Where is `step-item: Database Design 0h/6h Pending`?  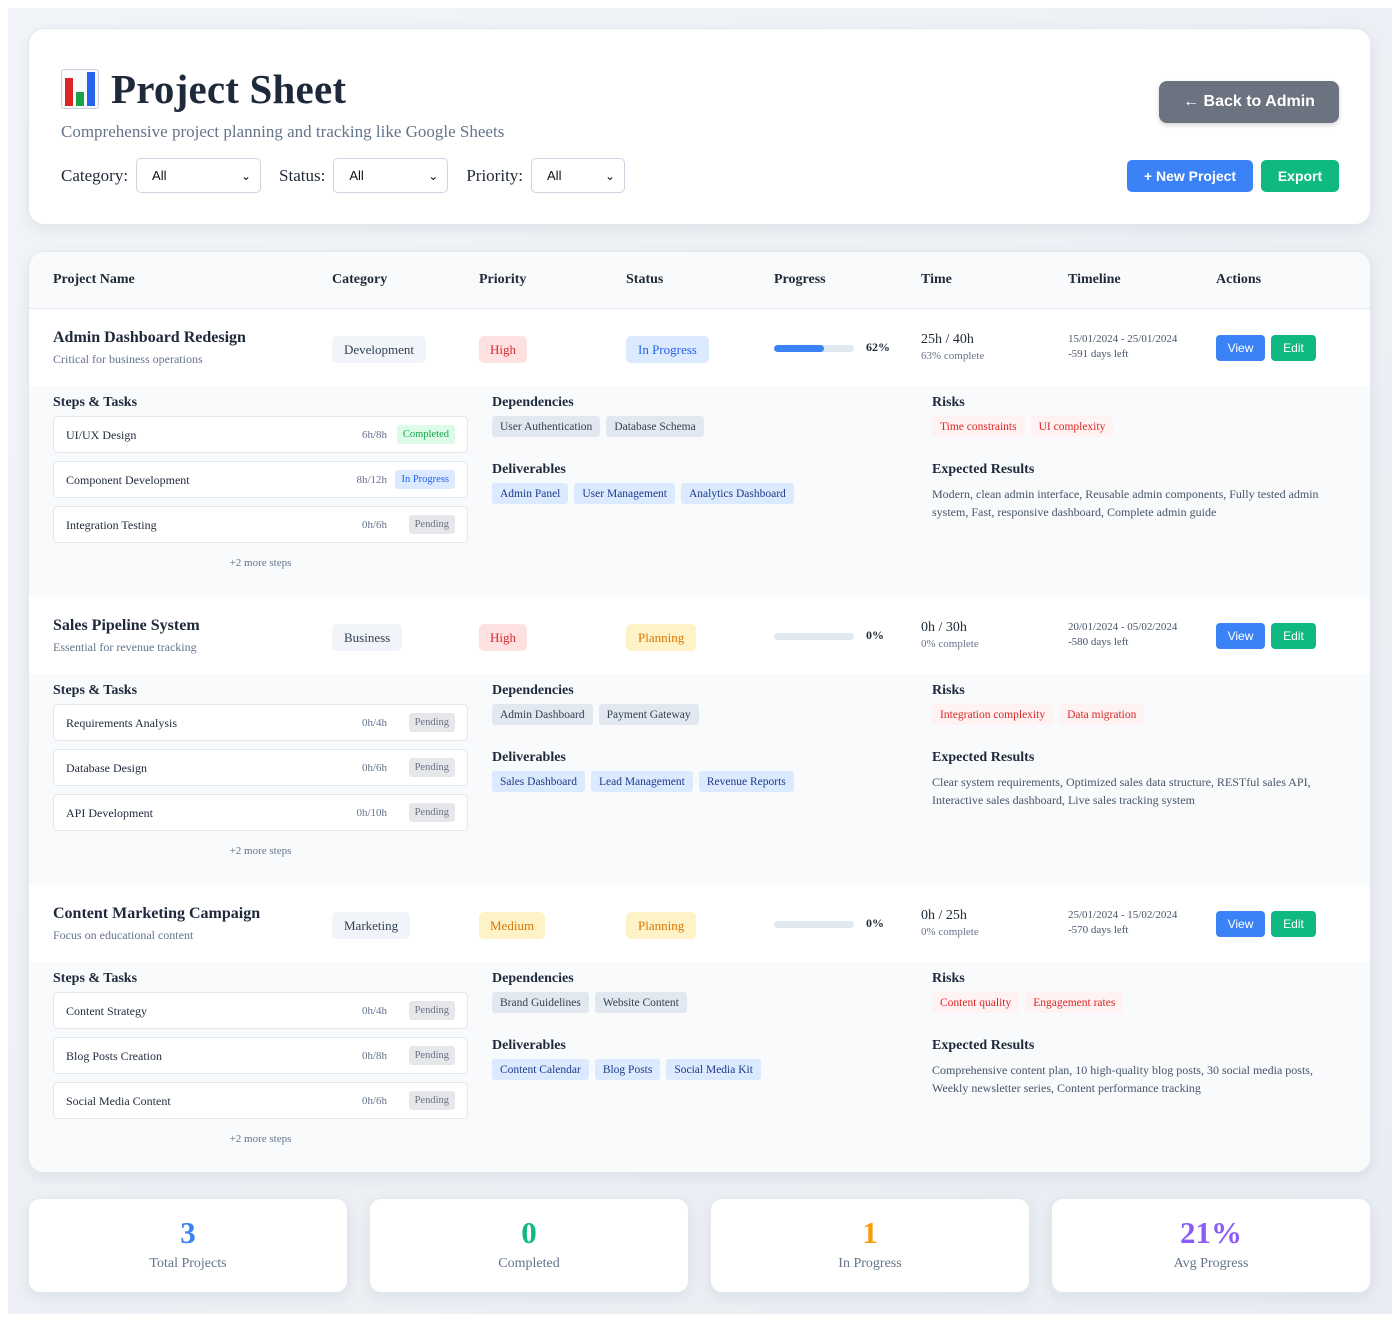 step-item: Database Design 0h/6h Pending is located at coordinates (260, 767).